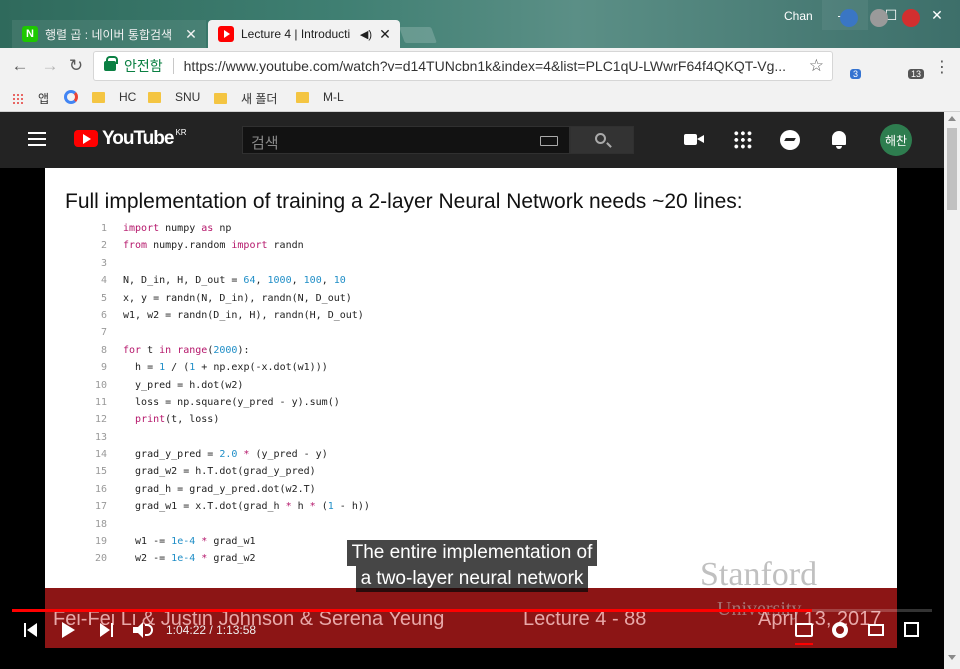 The width and height of the screenshot is (960, 669). I want to click on secure-label: 안전함, so click(143, 66).